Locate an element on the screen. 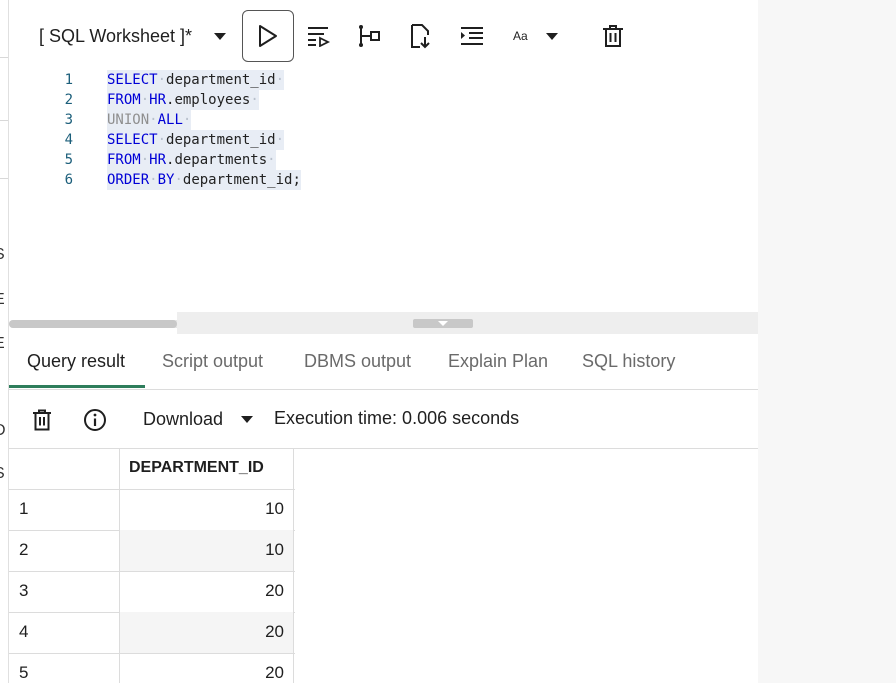  execution-time: Execution time: 0.006 seconds is located at coordinates (397, 418).